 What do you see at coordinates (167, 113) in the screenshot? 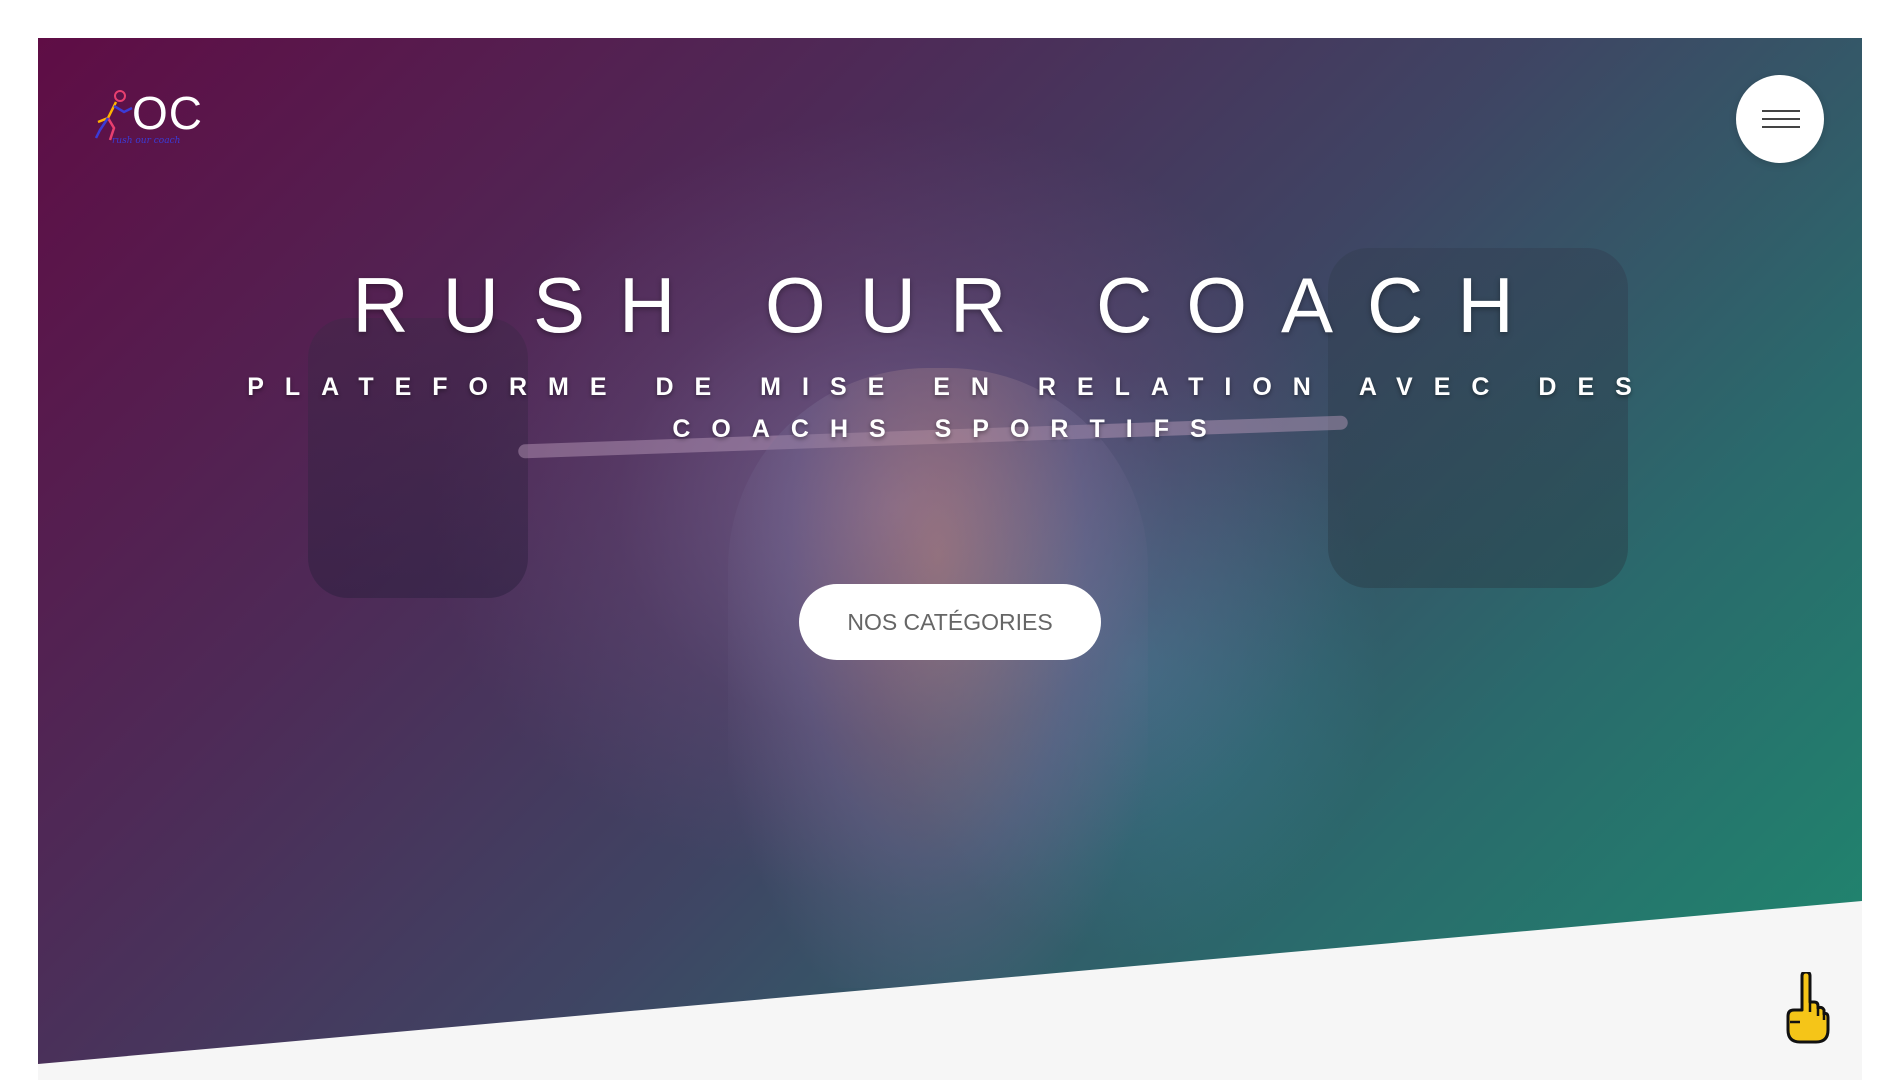
I see `logo-text: OC` at bounding box center [167, 113].